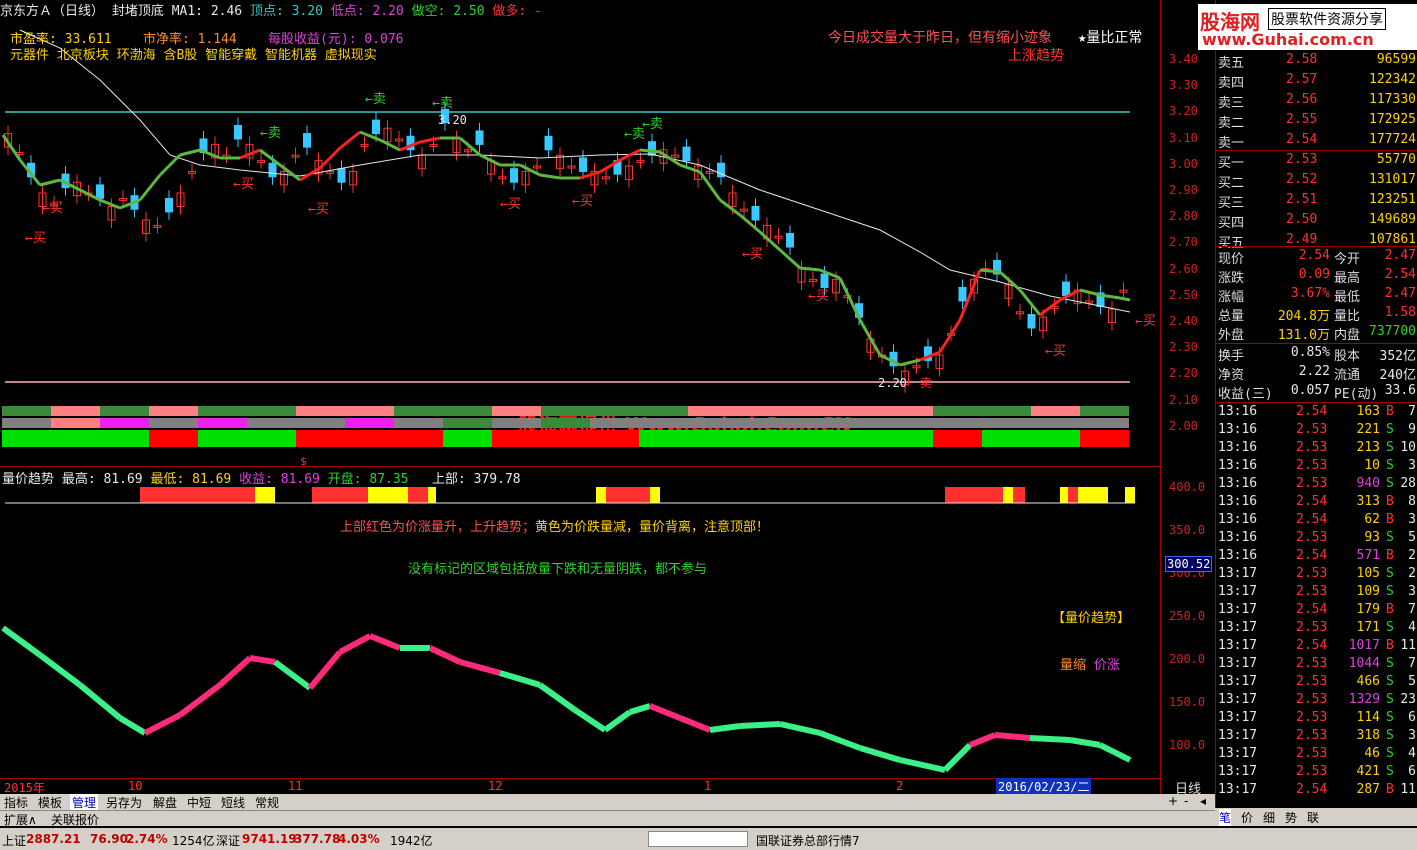 The height and width of the screenshot is (850, 1417). I want to click on trend-ribbon, so click(566, 699).